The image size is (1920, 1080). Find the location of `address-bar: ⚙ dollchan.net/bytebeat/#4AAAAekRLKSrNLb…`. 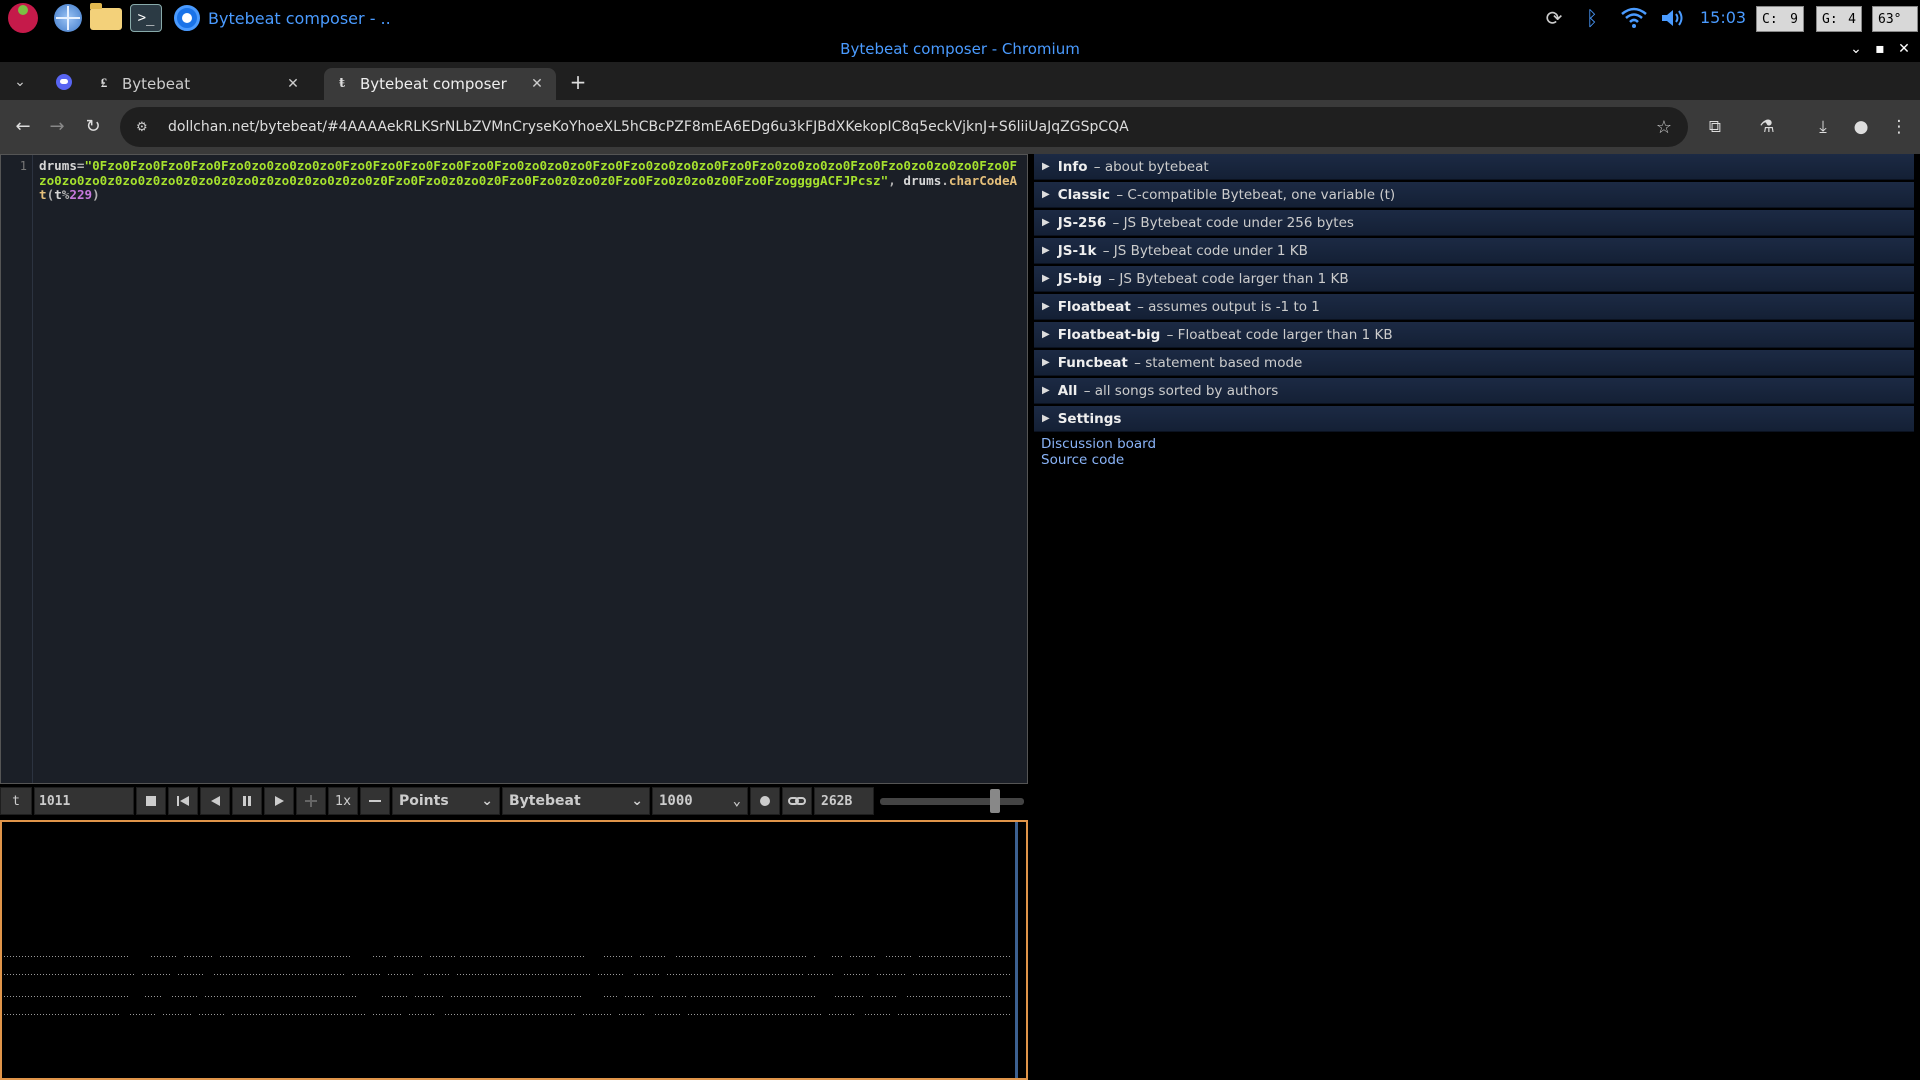

address-bar: ⚙ dollchan.net/bytebeat/#4AAAAekRLKSrNLb… is located at coordinates (904, 127).